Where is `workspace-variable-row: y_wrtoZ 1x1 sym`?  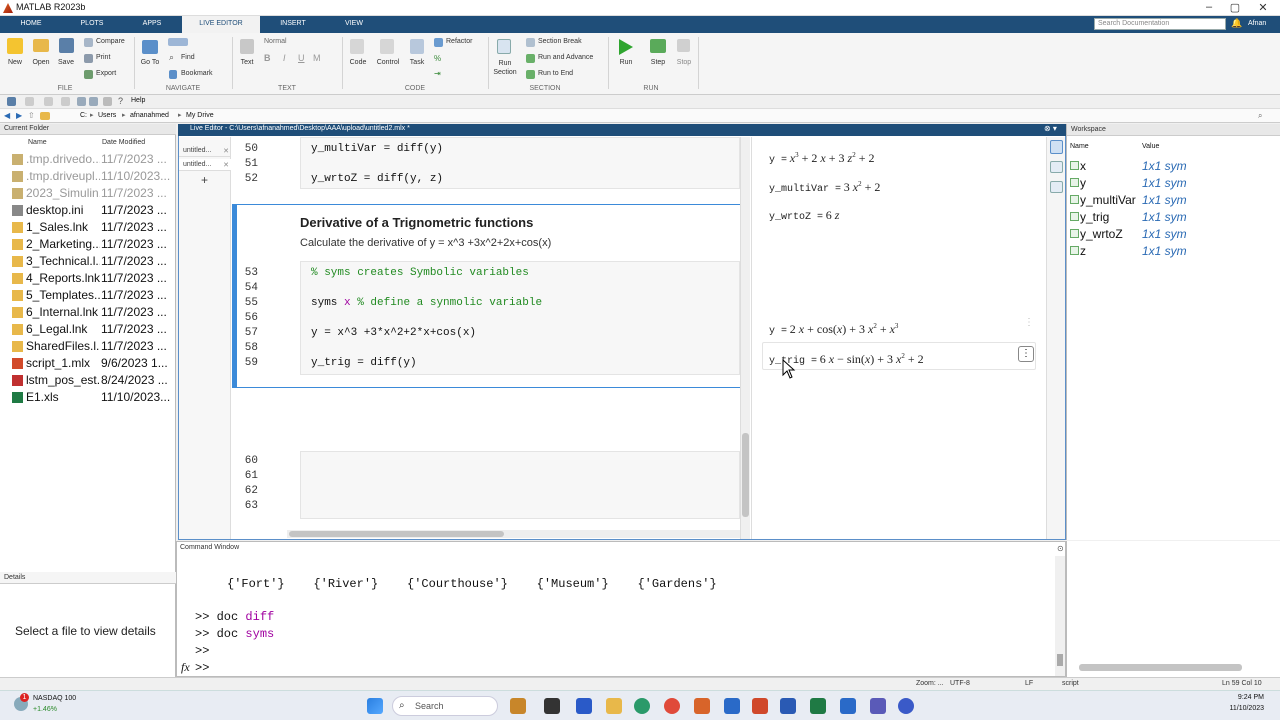 workspace-variable-row: y_wrtoZ 1x1 sym is located at coordinates (1173, 234).